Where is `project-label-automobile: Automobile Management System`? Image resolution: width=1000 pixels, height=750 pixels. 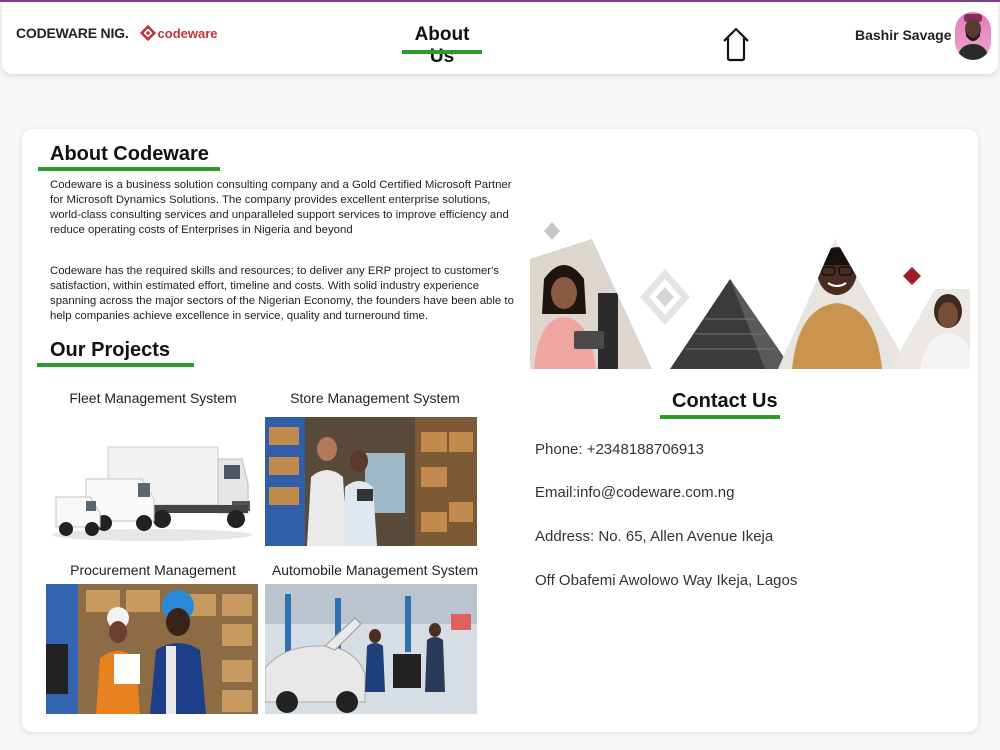
project-label-automobile: Automobile Management System is located at coordinates (375, 570).